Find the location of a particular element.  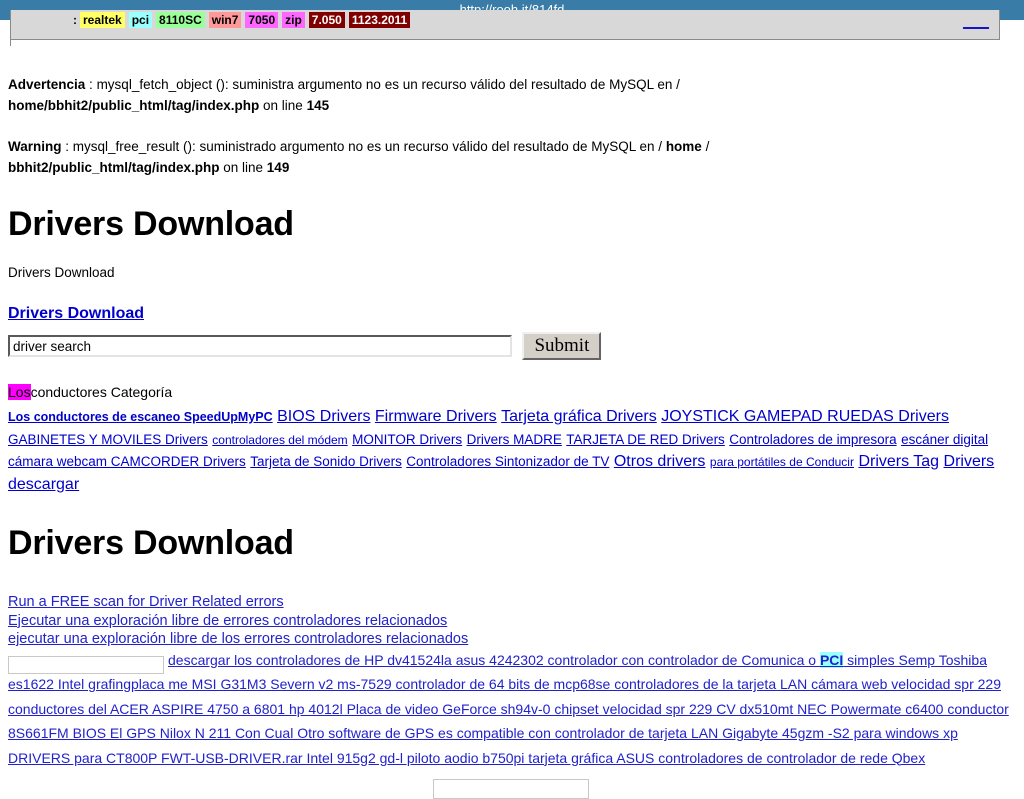

category-heading: Losconductores Categoría is located at coordinates (512, 392).